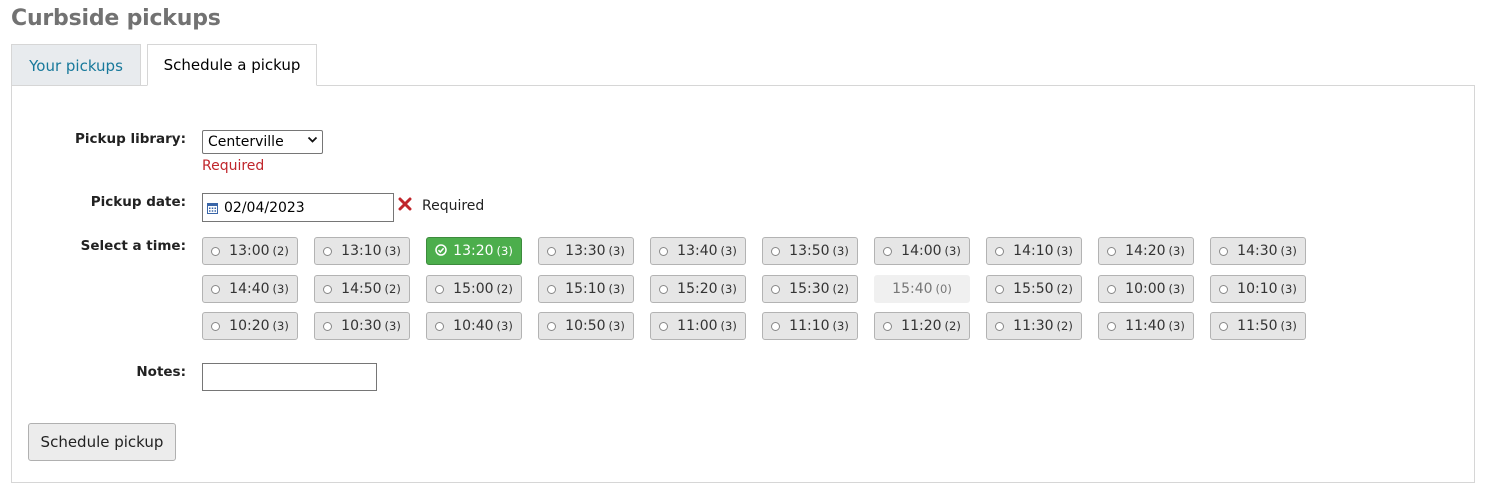 This screenshot has height=492, width=1487. I want to click on time-slot-time: 14:10, so click(1033, 251).